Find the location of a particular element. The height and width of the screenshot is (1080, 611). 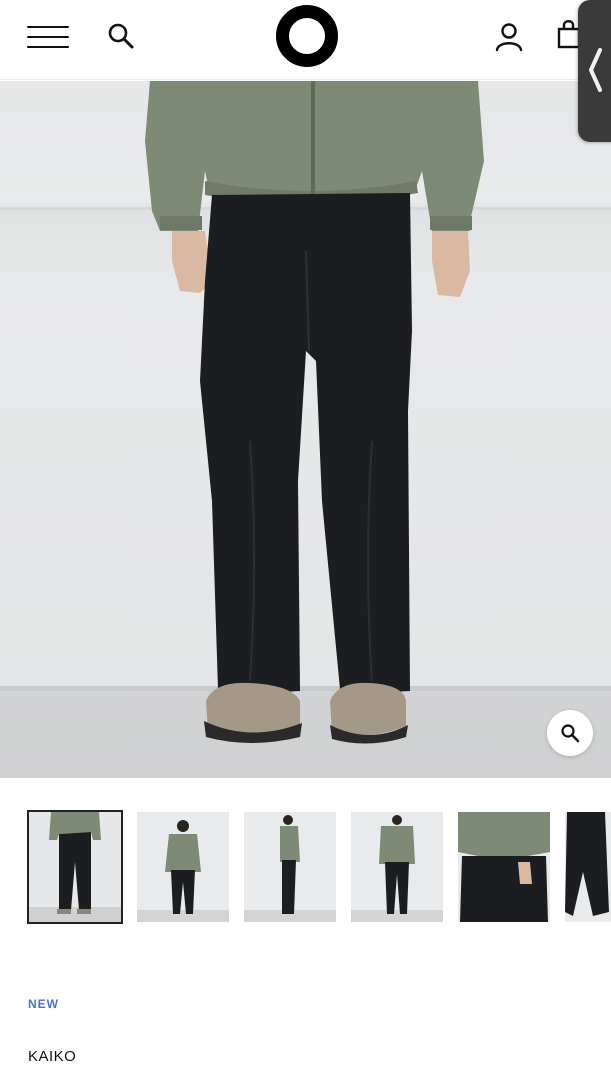

magnifier-icon is located at coordinates (570, 733).